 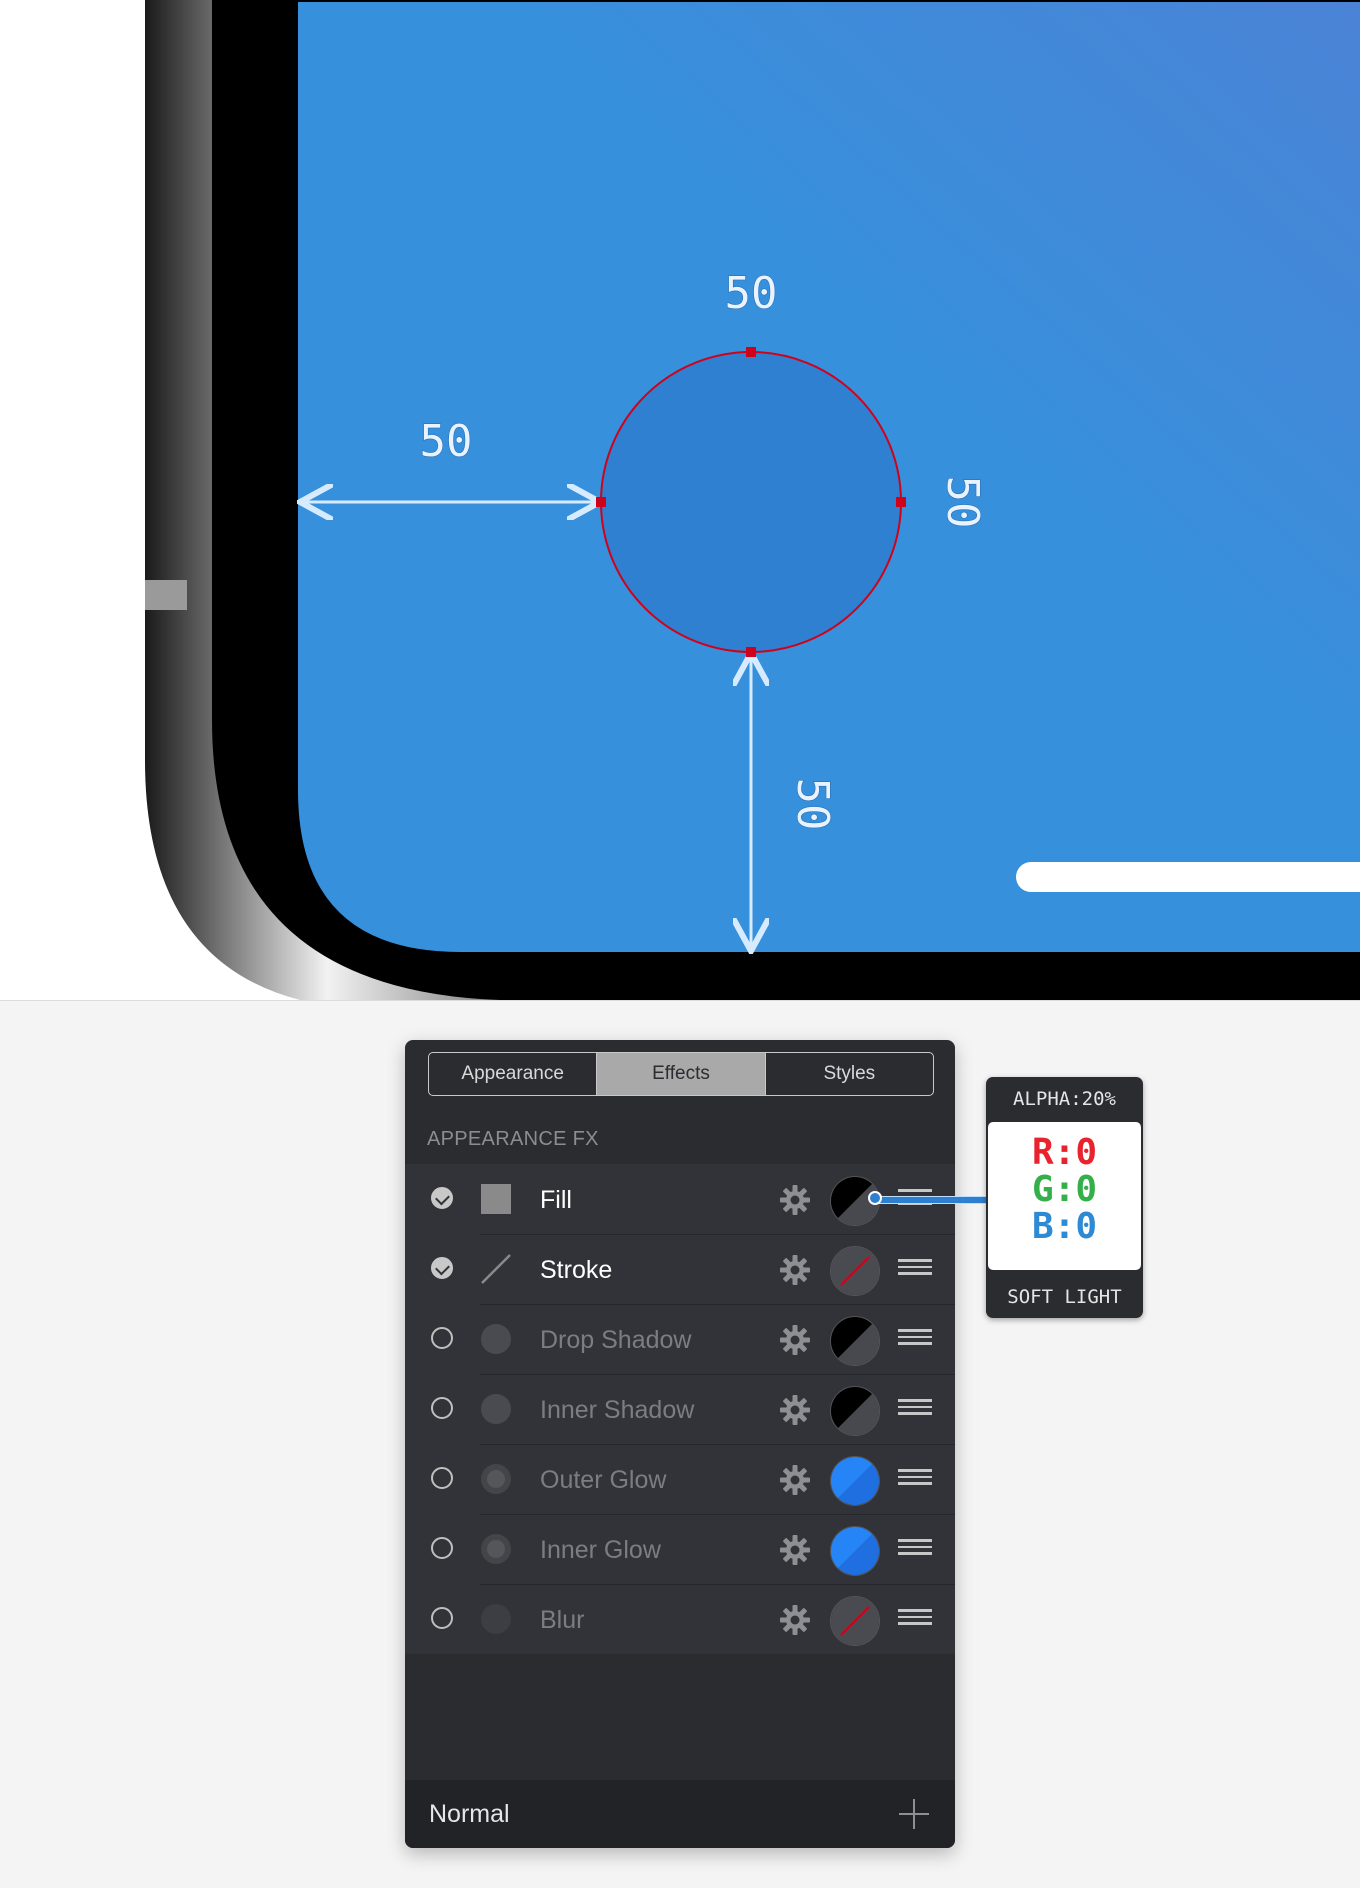 What do you see at coordinates (1064, 1297) in the screenshot?
I see `blend-mode-value: SOFT LIGHT` at bounding box center [1064, 1297].